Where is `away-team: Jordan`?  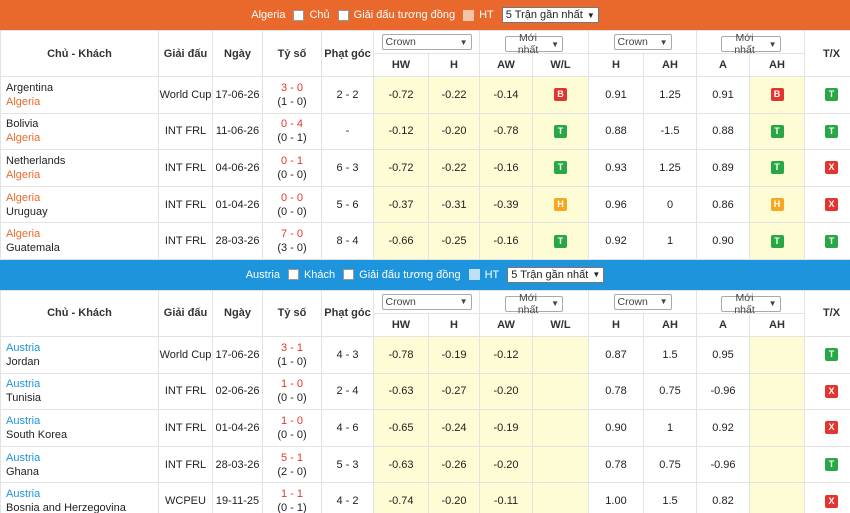
away-team: Jordan is located at coordinates (82, 362).